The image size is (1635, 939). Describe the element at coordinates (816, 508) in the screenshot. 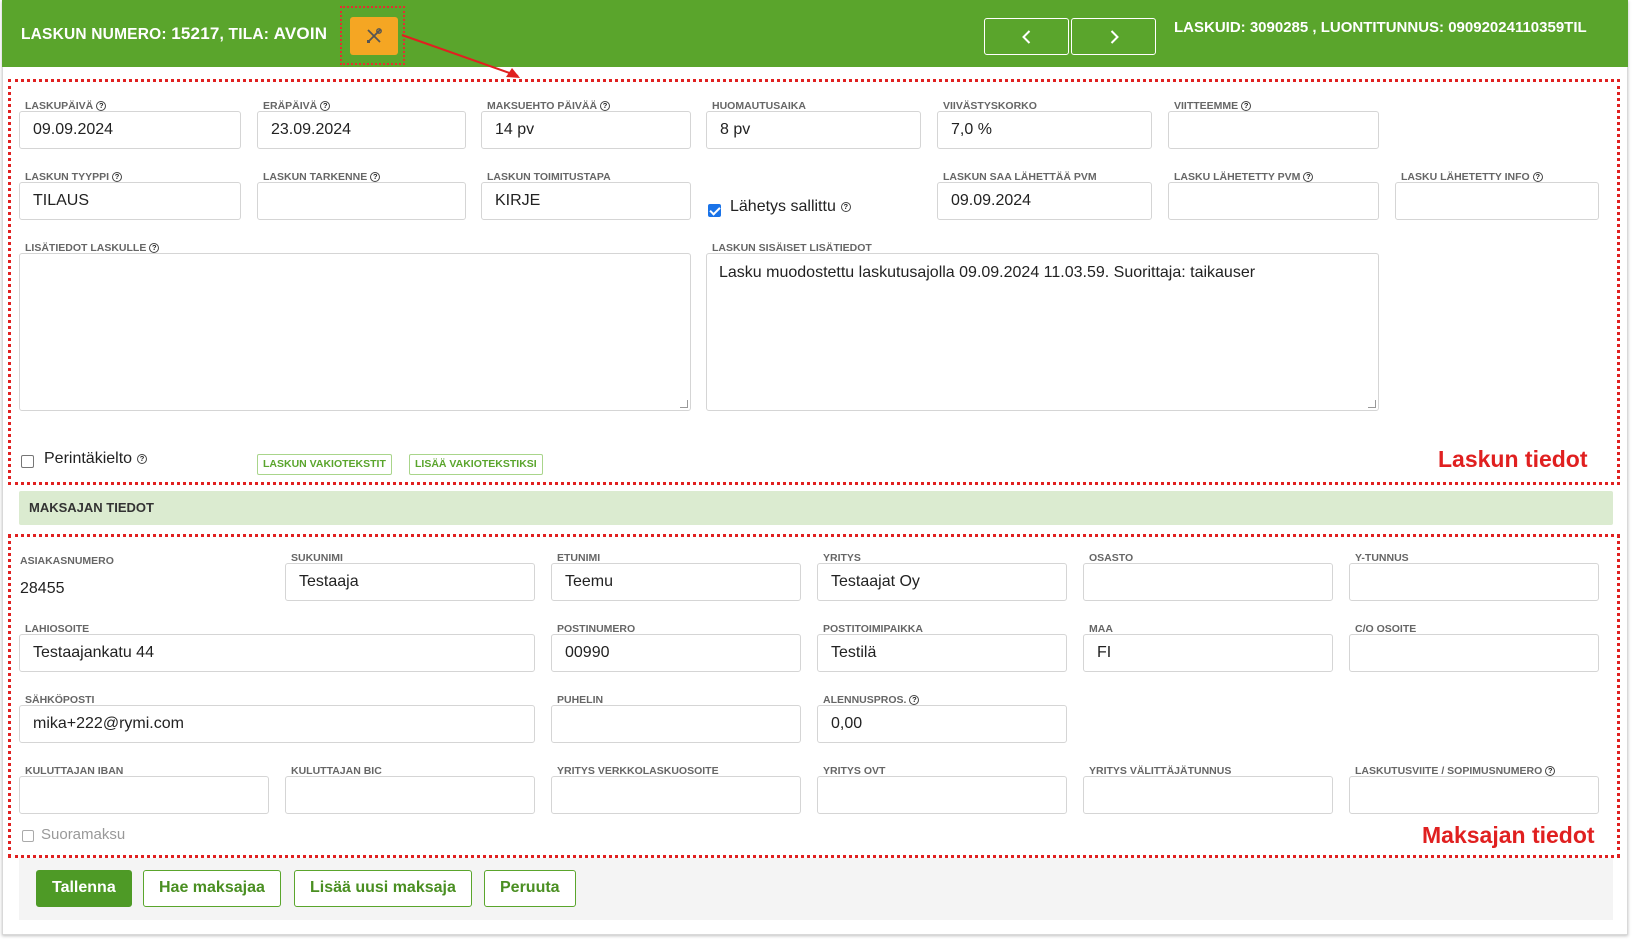

I see `payer-section-header: MAKSAJAN TIEDOT` at that location.